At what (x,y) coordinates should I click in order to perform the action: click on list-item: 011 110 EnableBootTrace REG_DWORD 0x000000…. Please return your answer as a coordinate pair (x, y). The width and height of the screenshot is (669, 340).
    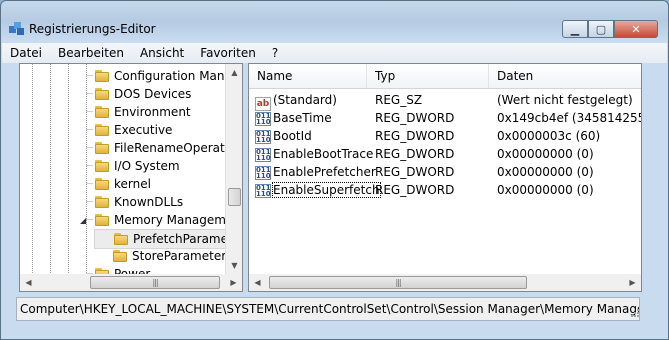
    Looking at the image, I should click on (445, 154).